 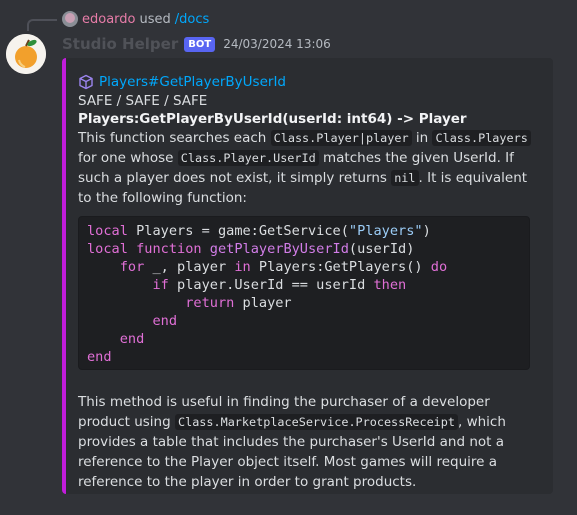 I want to click on reply-username: edoardo, so click(x=109, y=19).